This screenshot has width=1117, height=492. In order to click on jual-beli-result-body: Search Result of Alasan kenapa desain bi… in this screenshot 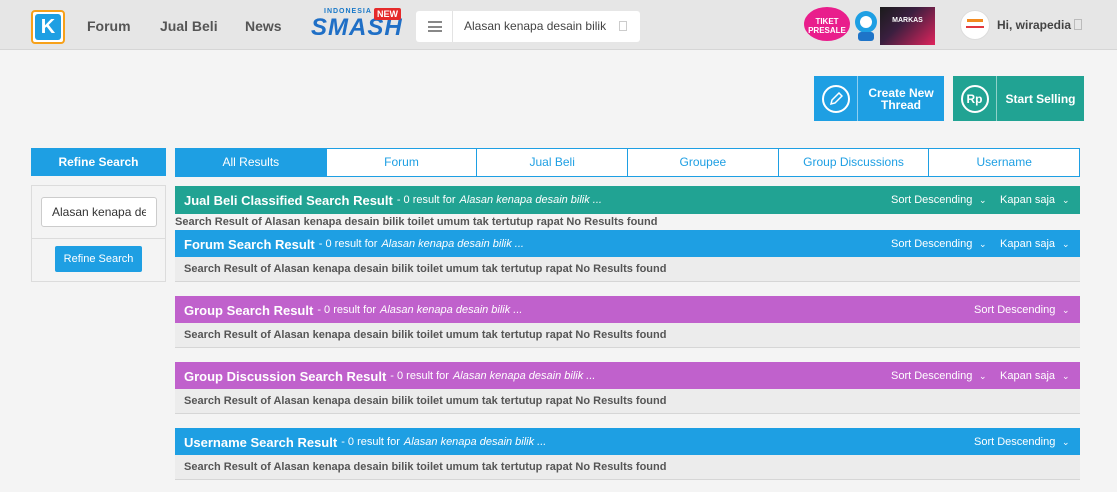, I will do `click(416, 222)`.